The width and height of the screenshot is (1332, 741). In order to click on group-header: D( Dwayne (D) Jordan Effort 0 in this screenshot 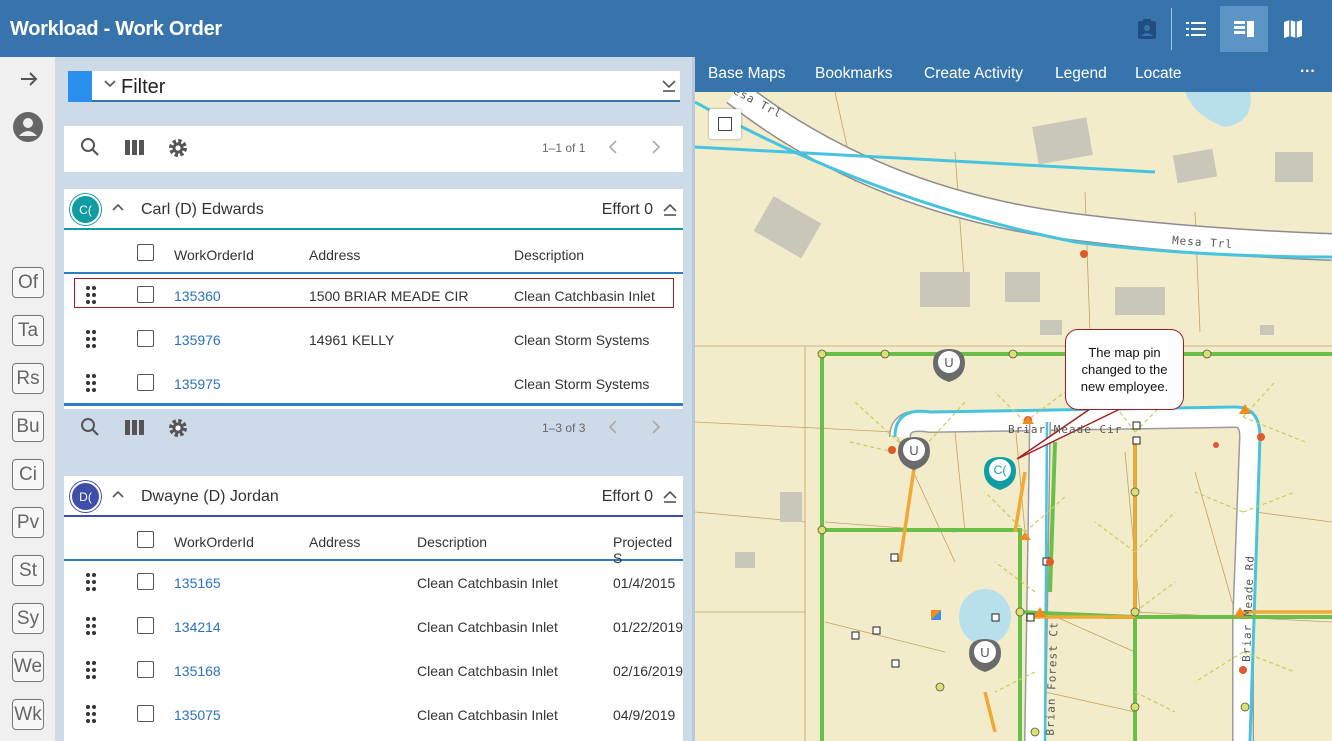, I will do `click(373, 496)`.